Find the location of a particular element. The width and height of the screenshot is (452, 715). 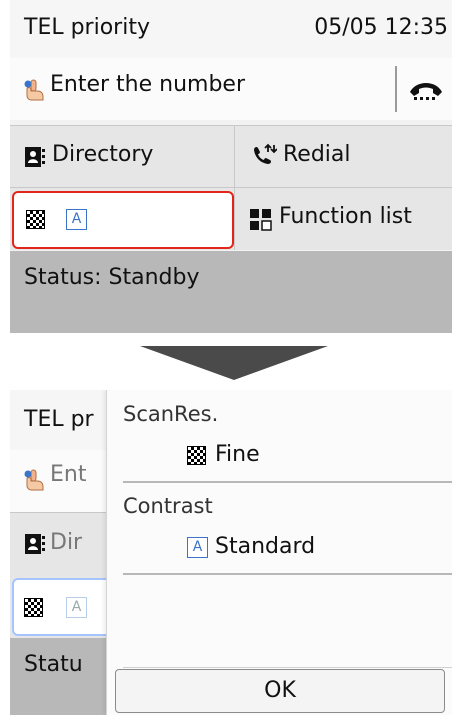

ok-button: OK is located at coordinates (280, 691).